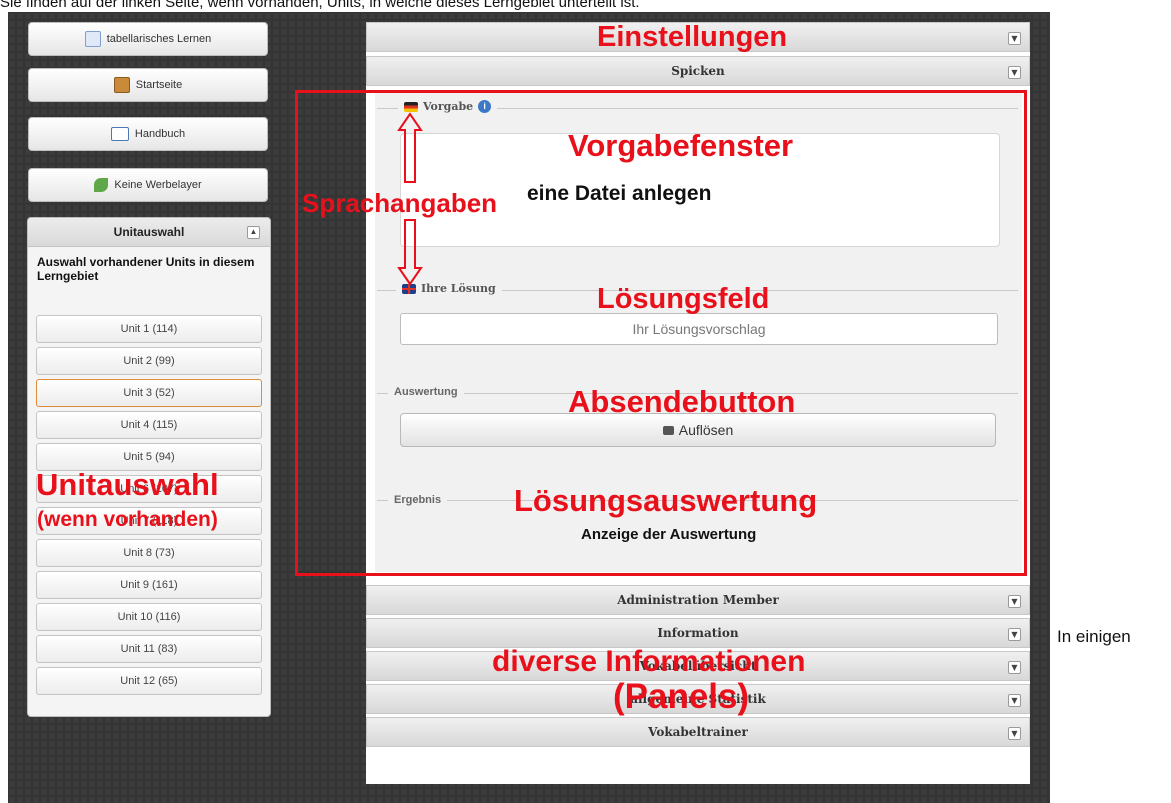  I want to click on annotation-panels: (Panels), so click(681, 696).